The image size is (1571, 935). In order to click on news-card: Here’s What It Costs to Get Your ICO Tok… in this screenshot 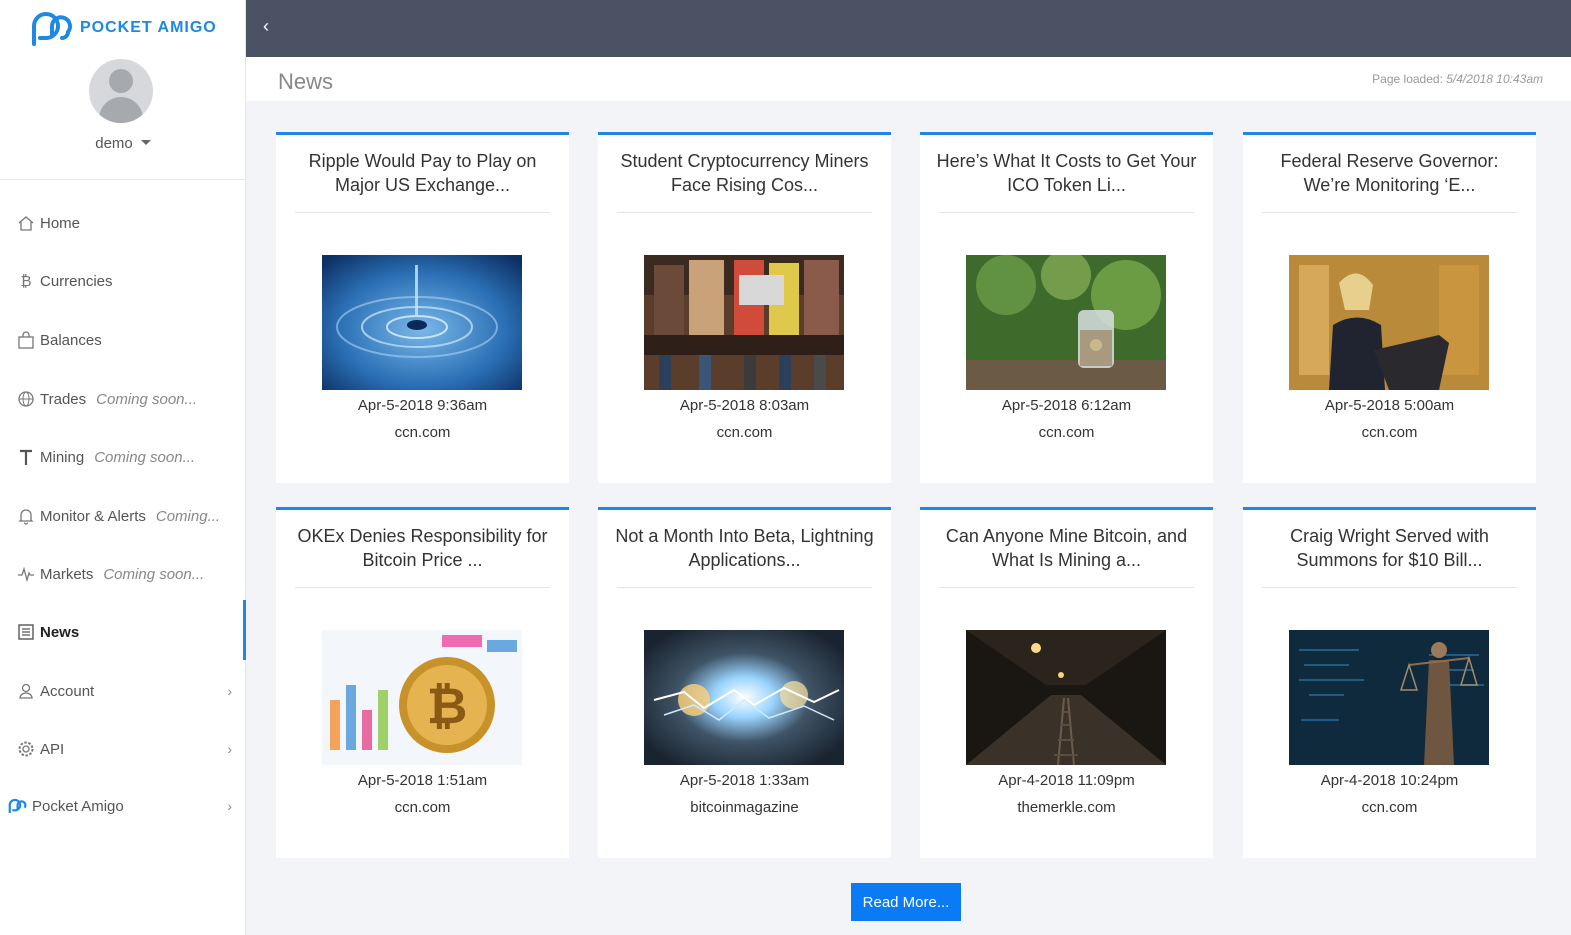, I will do `click(1066, 307)`.